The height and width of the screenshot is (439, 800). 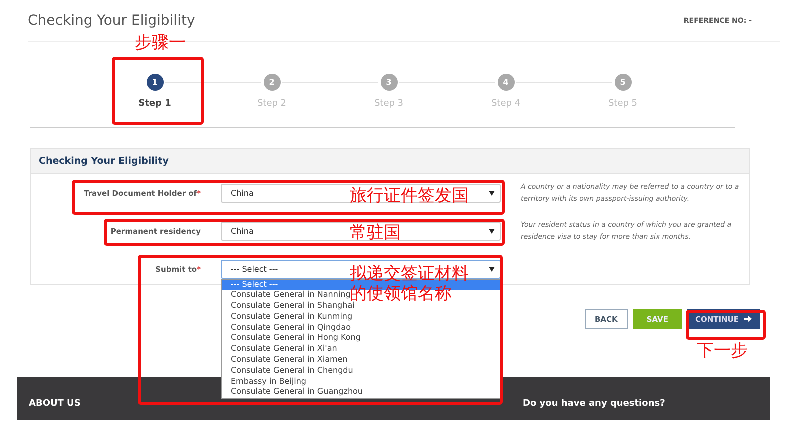 I want to click on step-label: Step 2, so click(x=272, y=104).